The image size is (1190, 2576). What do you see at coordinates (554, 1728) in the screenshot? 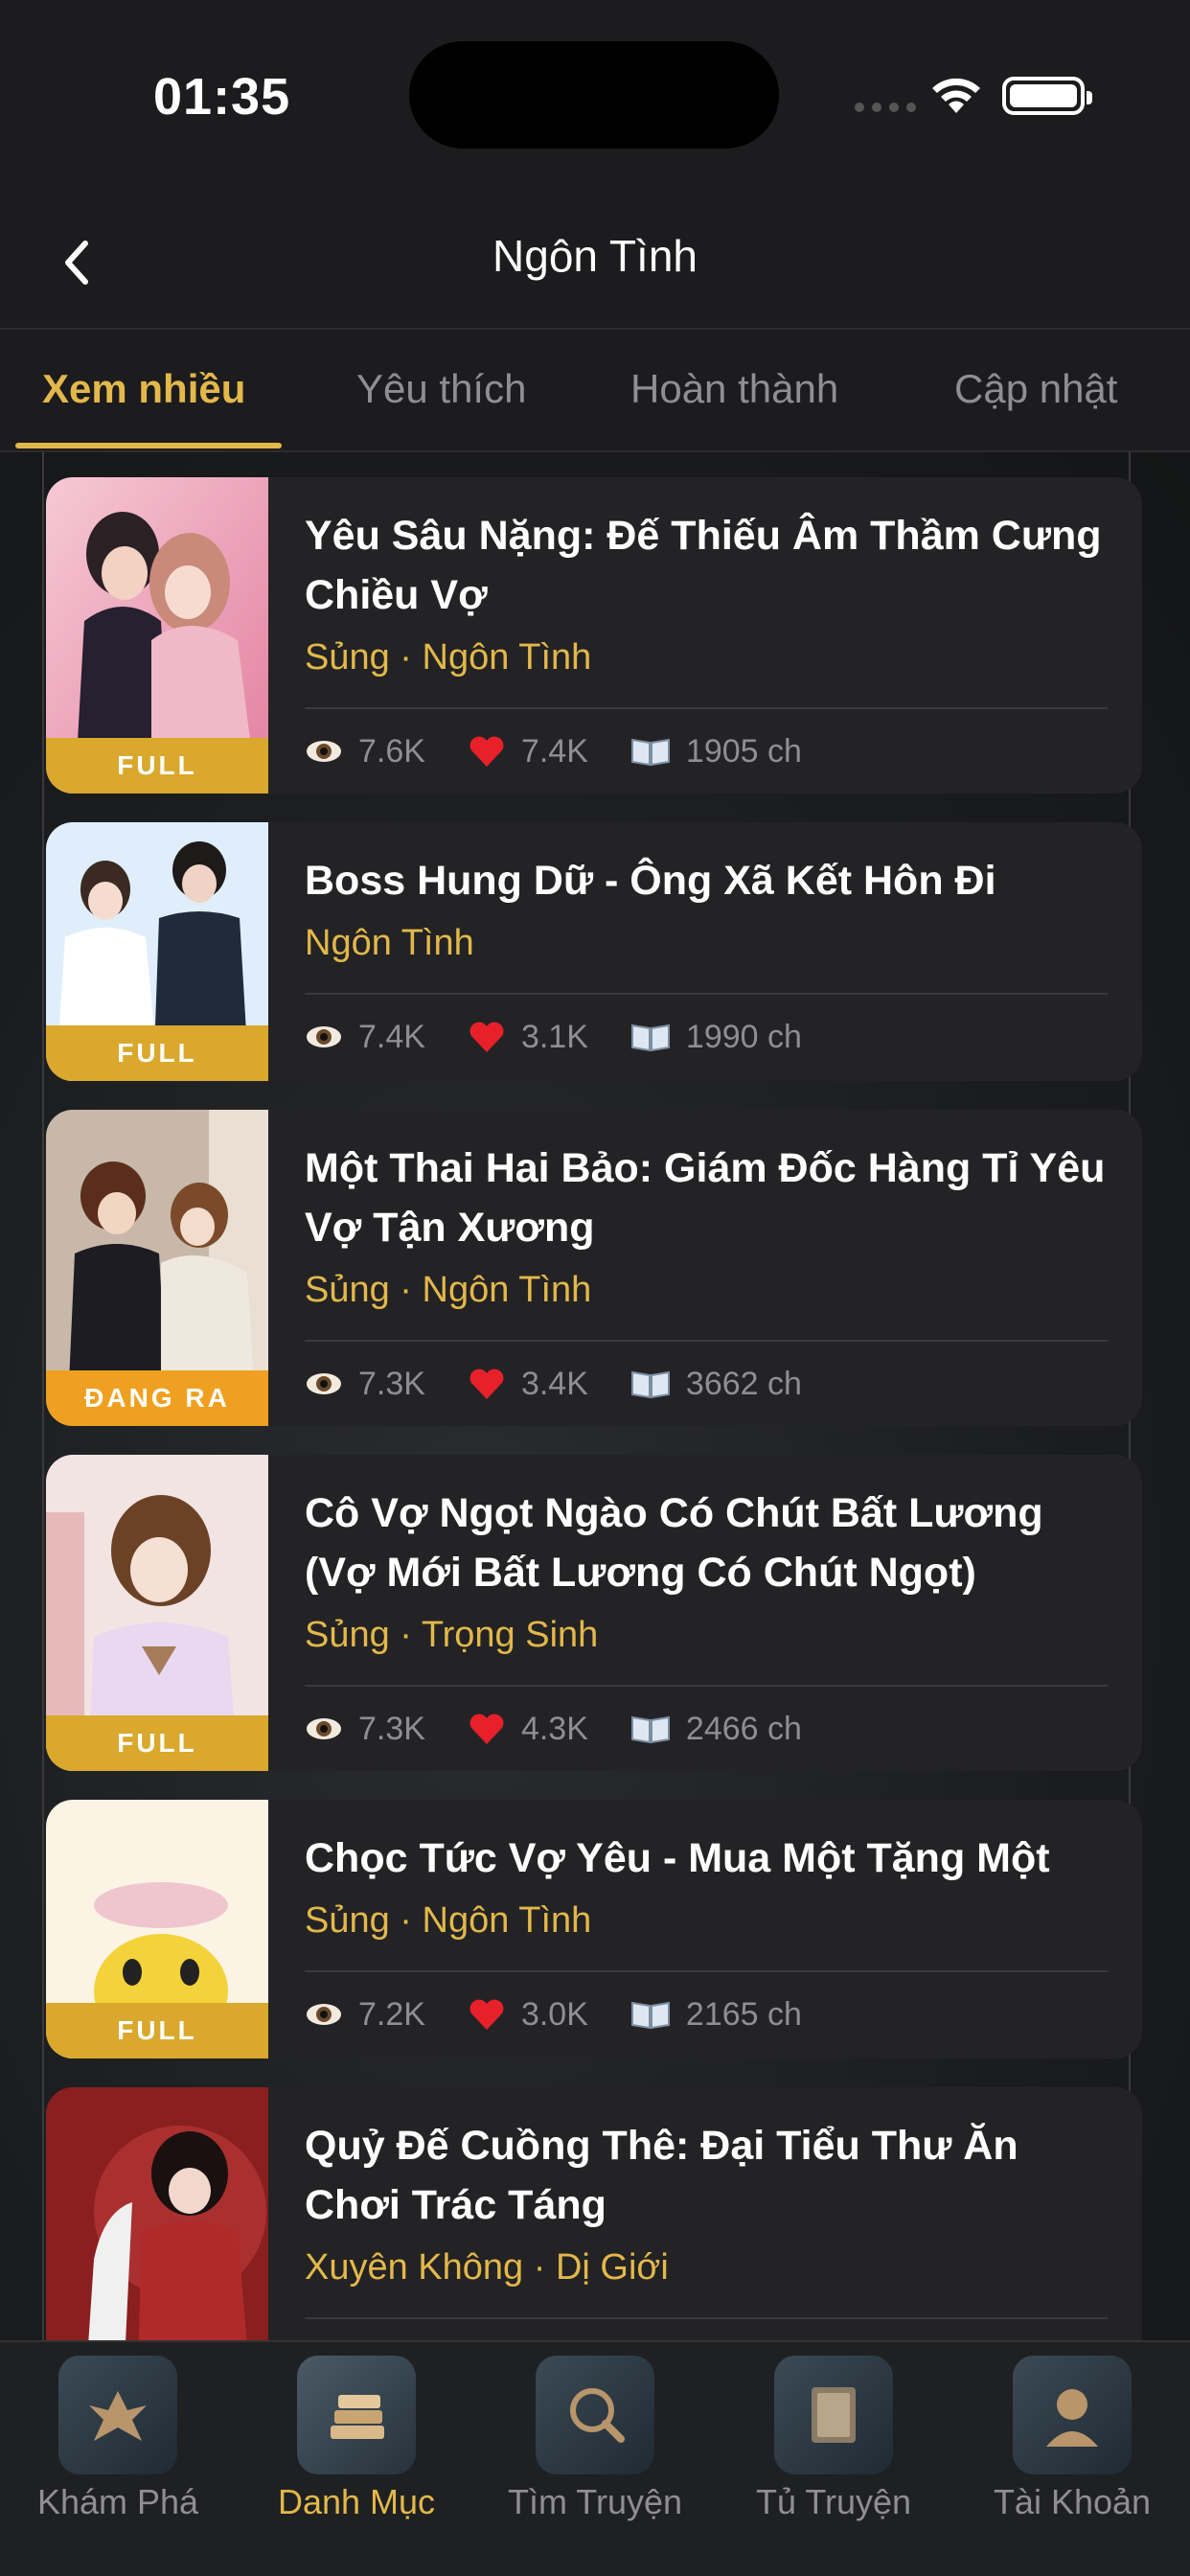
I see `like-count: 4.3K` at bounding box center [554, 1728].